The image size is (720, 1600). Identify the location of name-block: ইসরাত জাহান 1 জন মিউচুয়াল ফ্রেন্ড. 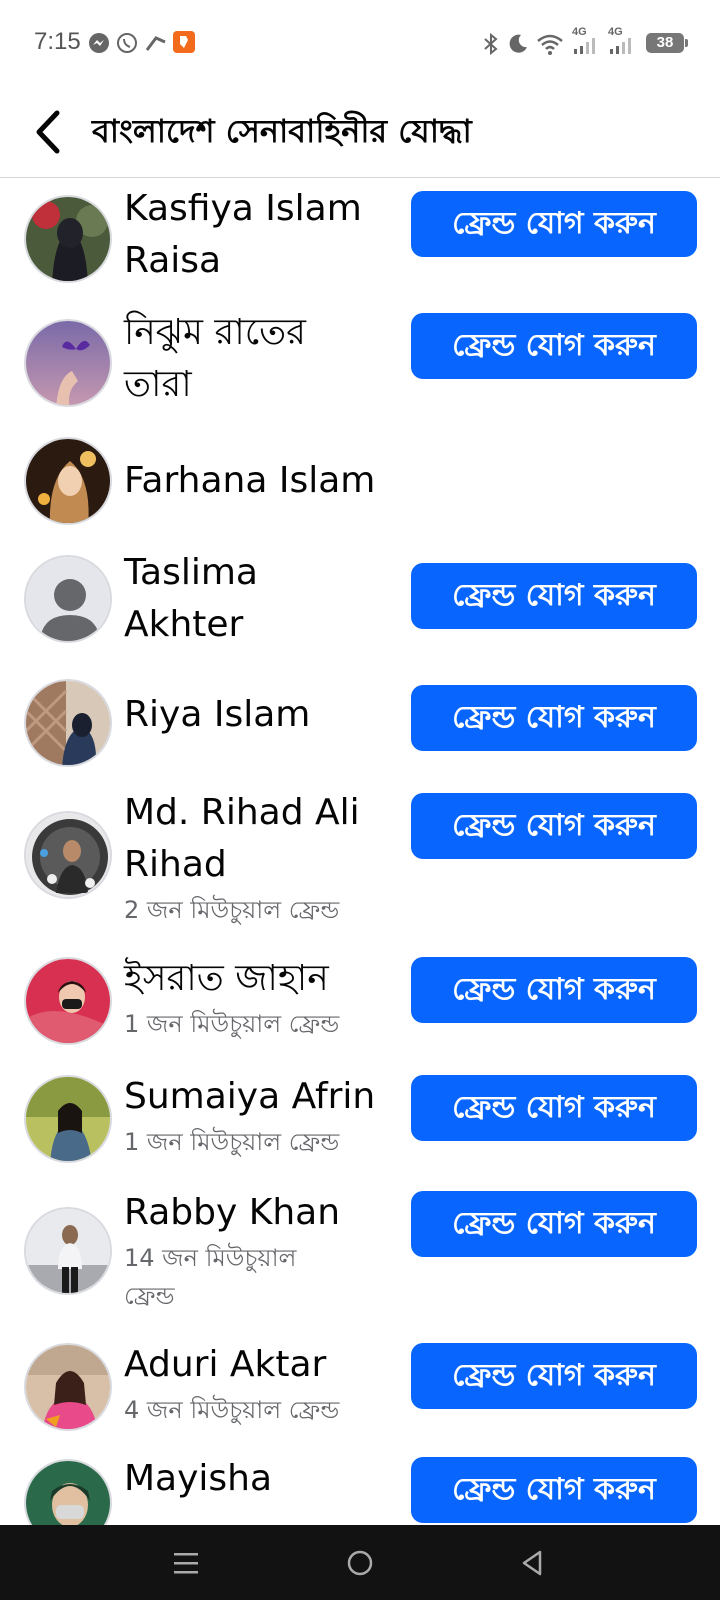
(254, 998).